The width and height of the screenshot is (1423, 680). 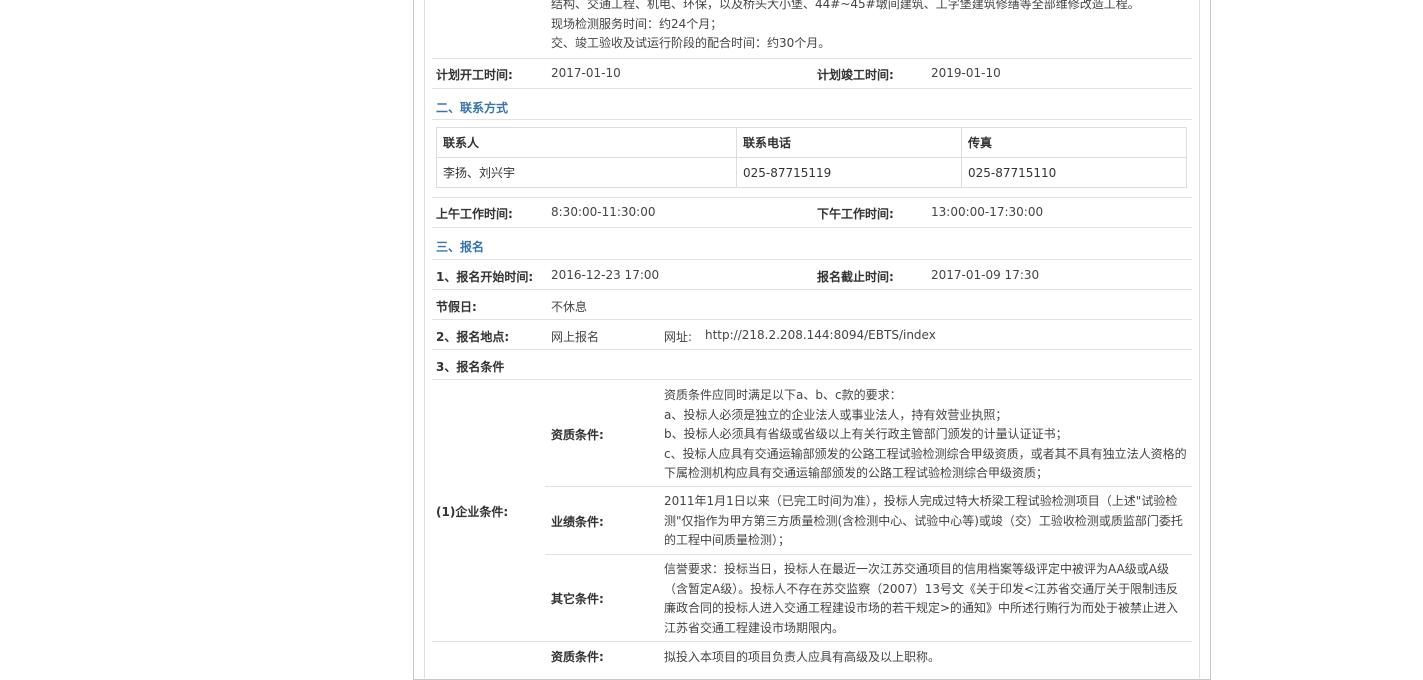 I want to click on reg-place-value: 网上报名, so click(x=575, y=337).